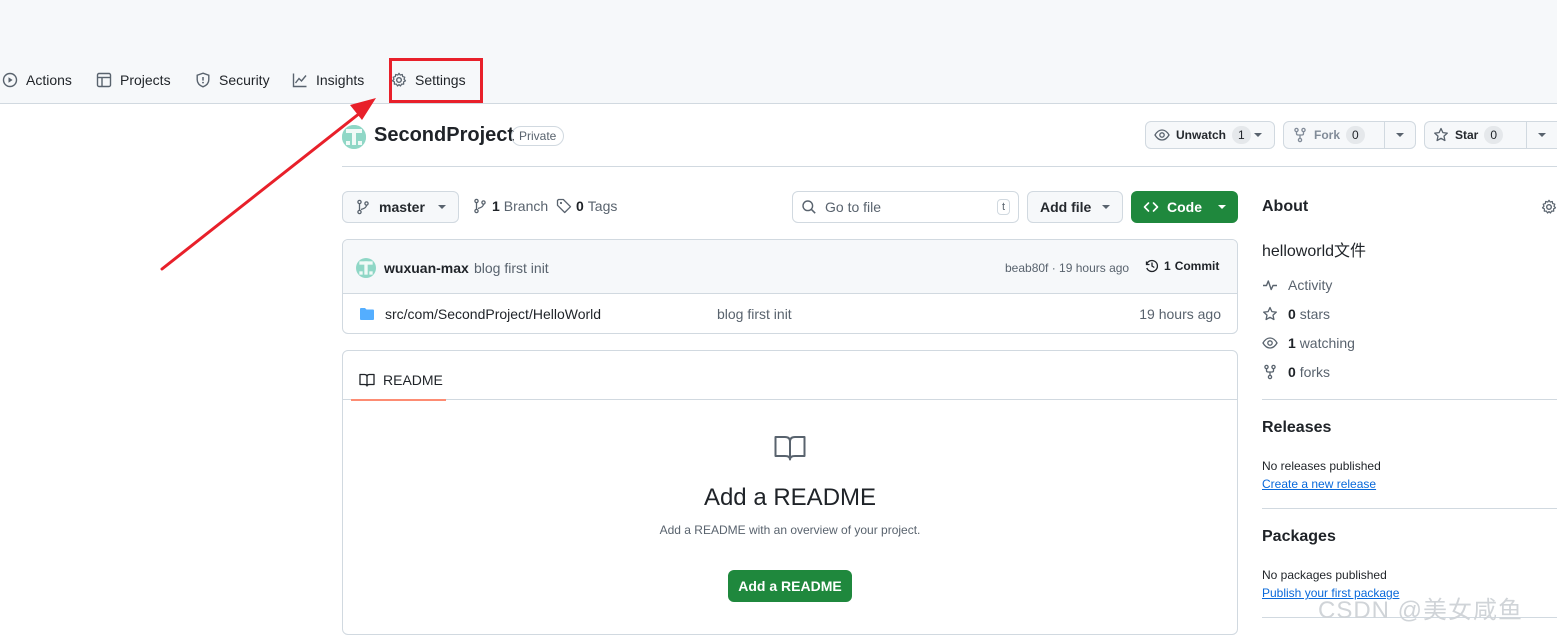  I want to click on add-file-label: Add file, so click(1066, 207).